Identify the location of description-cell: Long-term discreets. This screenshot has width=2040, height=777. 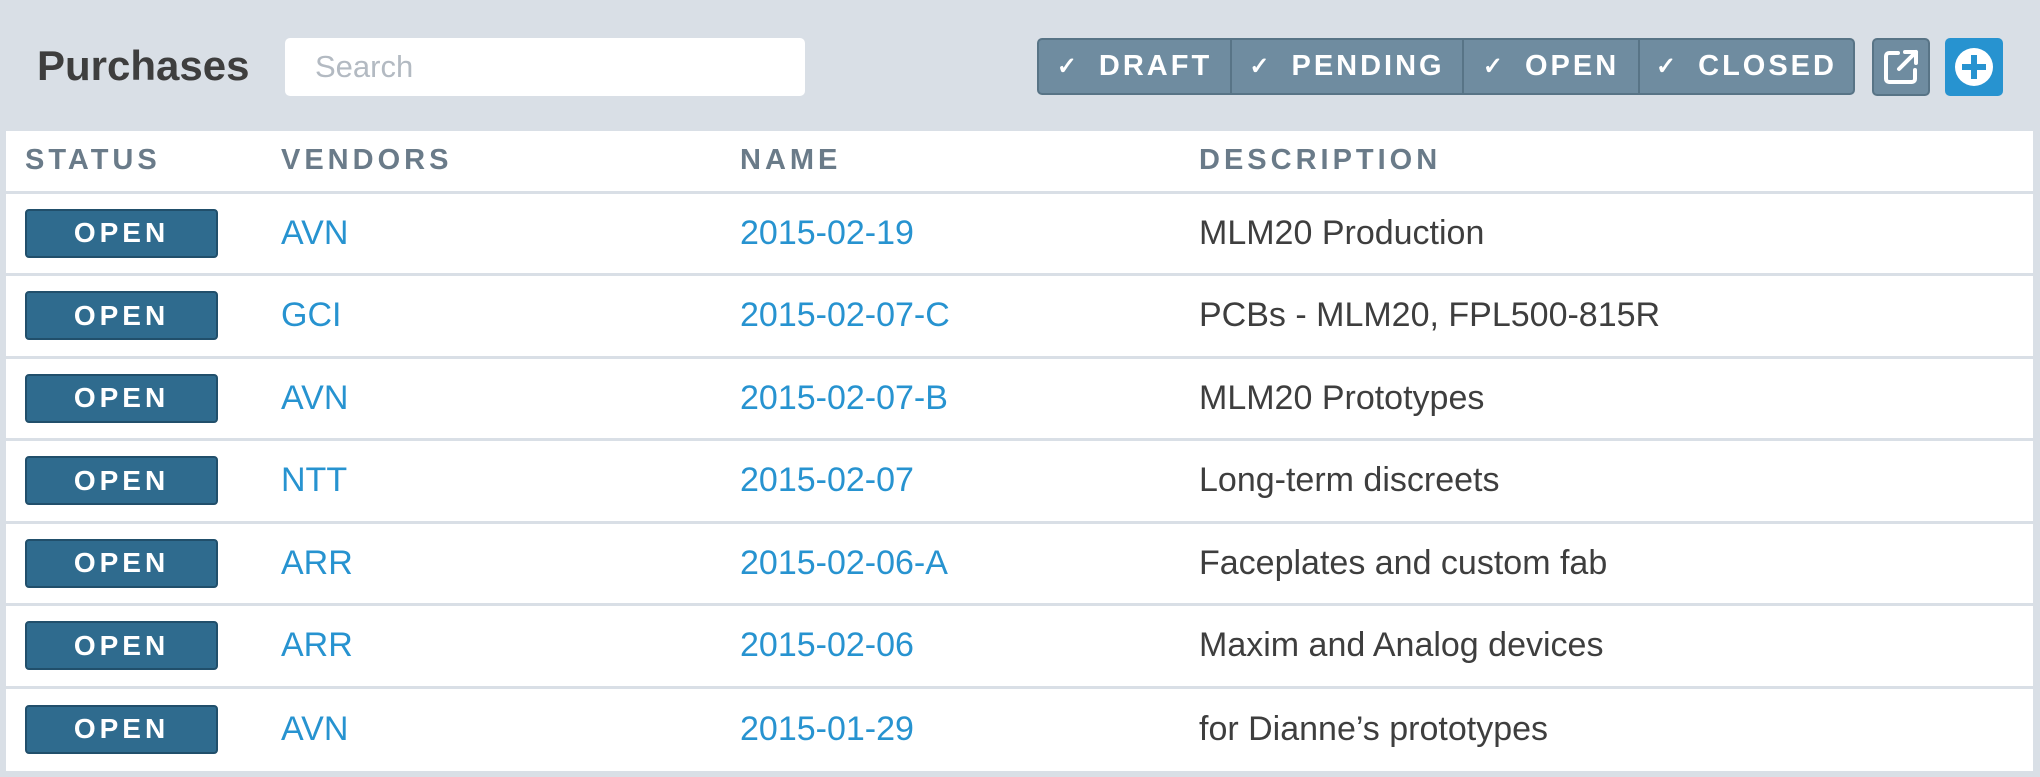
(1616, 481).